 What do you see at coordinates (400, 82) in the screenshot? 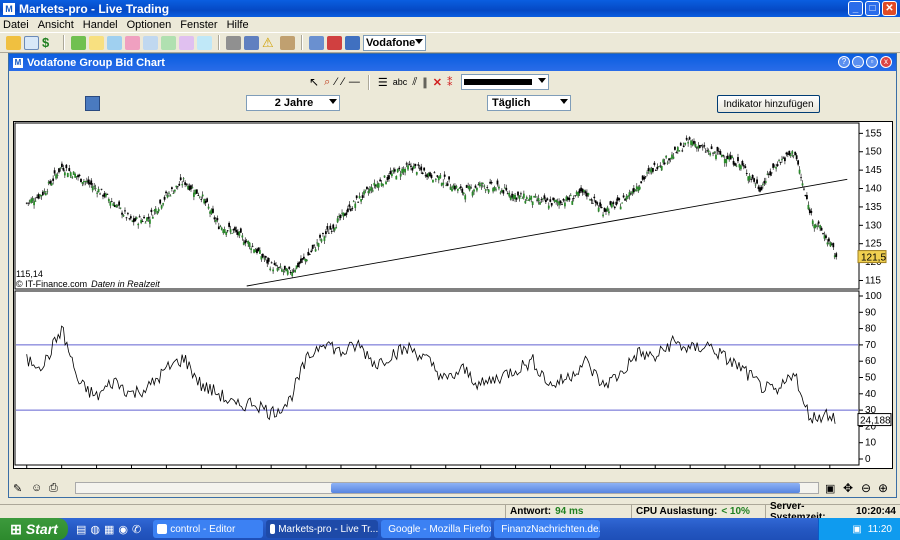
I see `text-tool-icon: abc` at bounding box center [400, 82].